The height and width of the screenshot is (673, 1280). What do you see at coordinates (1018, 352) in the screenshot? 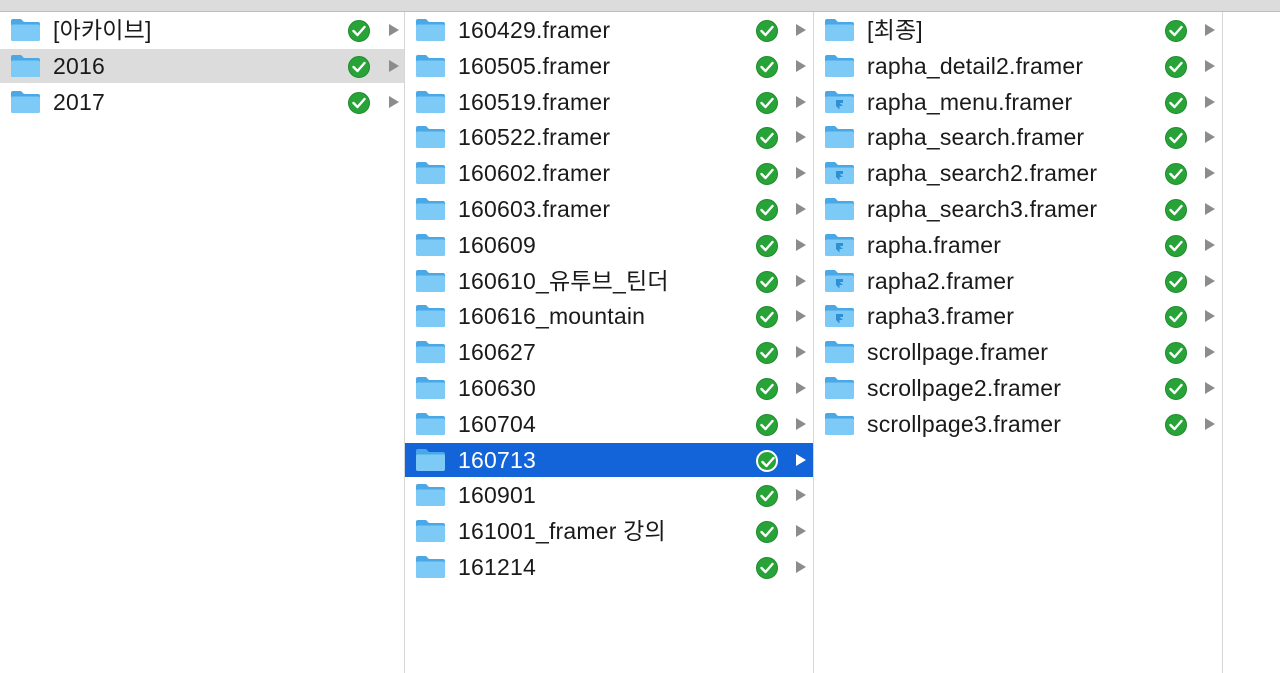
I see `list-item: scrollpage.framer` at bounding box center [1018, 352].